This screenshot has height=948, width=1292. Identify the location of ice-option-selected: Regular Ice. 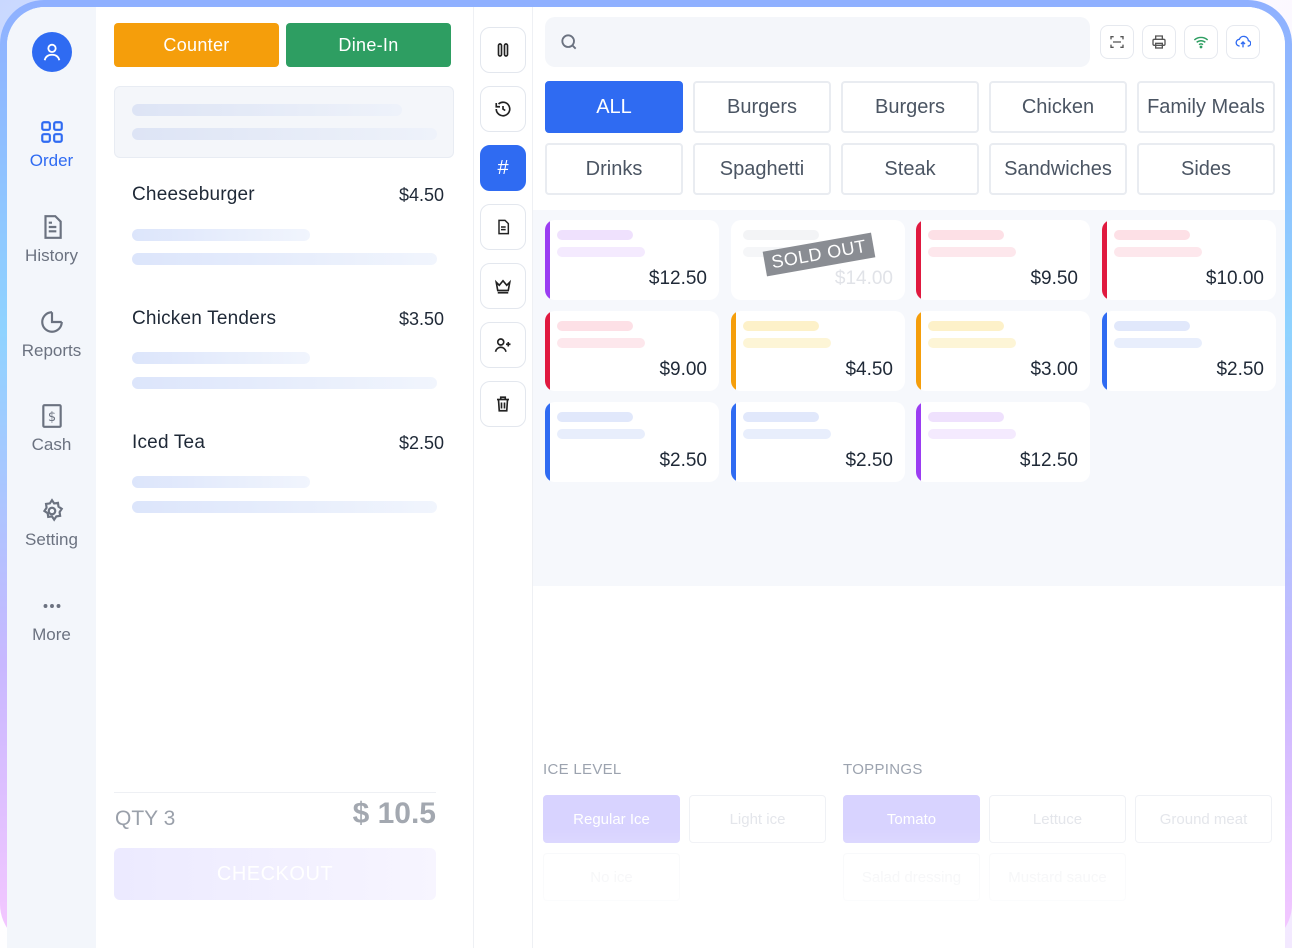
(611, 819).